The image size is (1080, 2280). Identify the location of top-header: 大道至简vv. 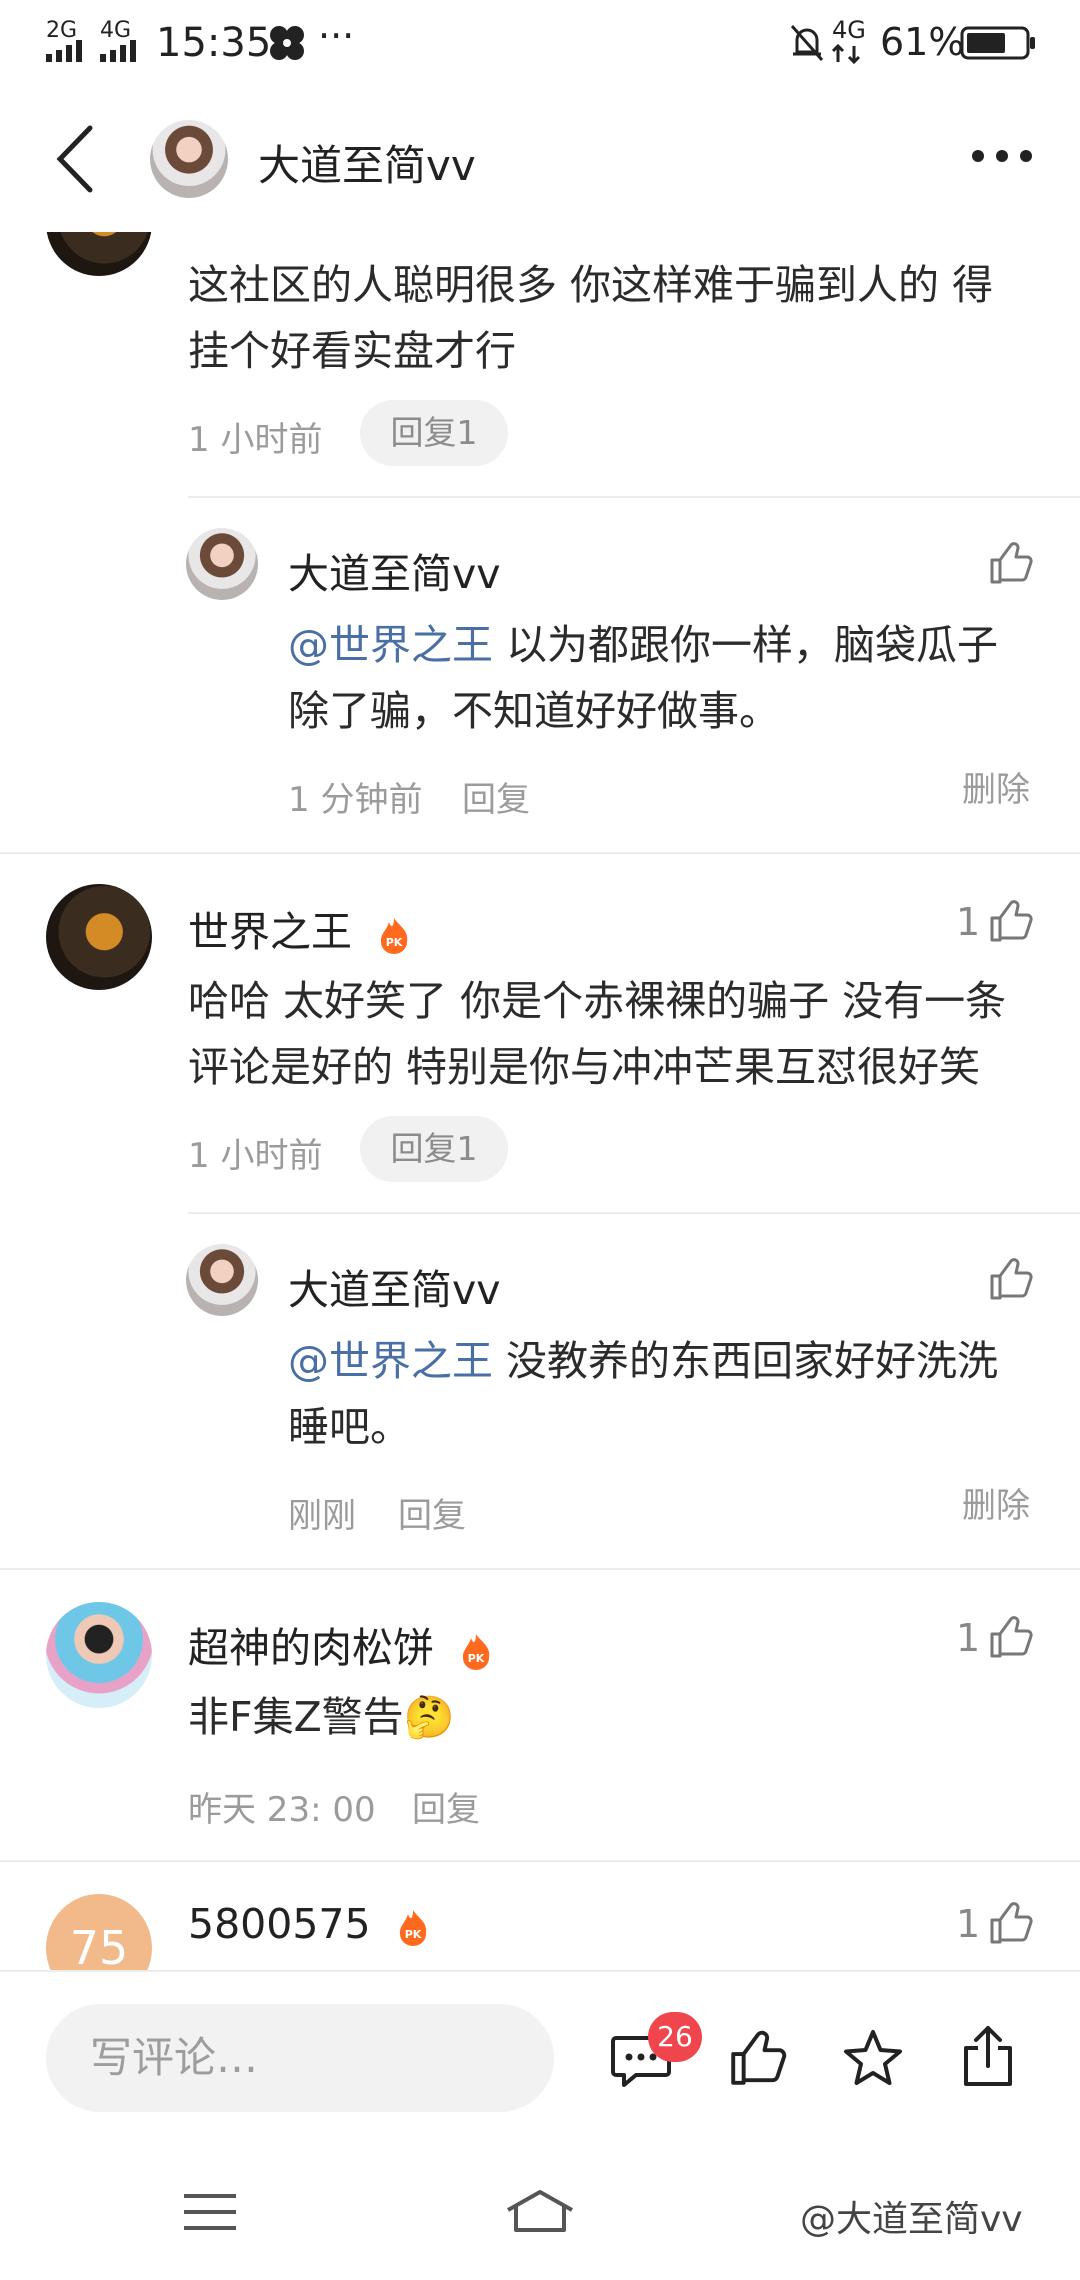
(540, 159).